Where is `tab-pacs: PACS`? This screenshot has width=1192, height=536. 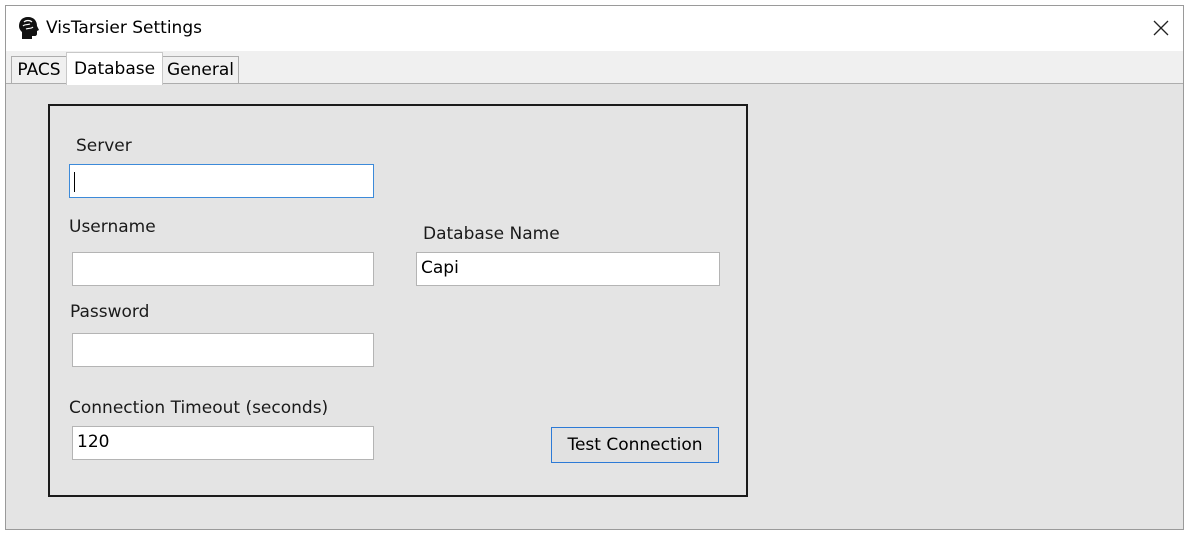 tab-pacs: PACS is located at coordinates (39, 69).